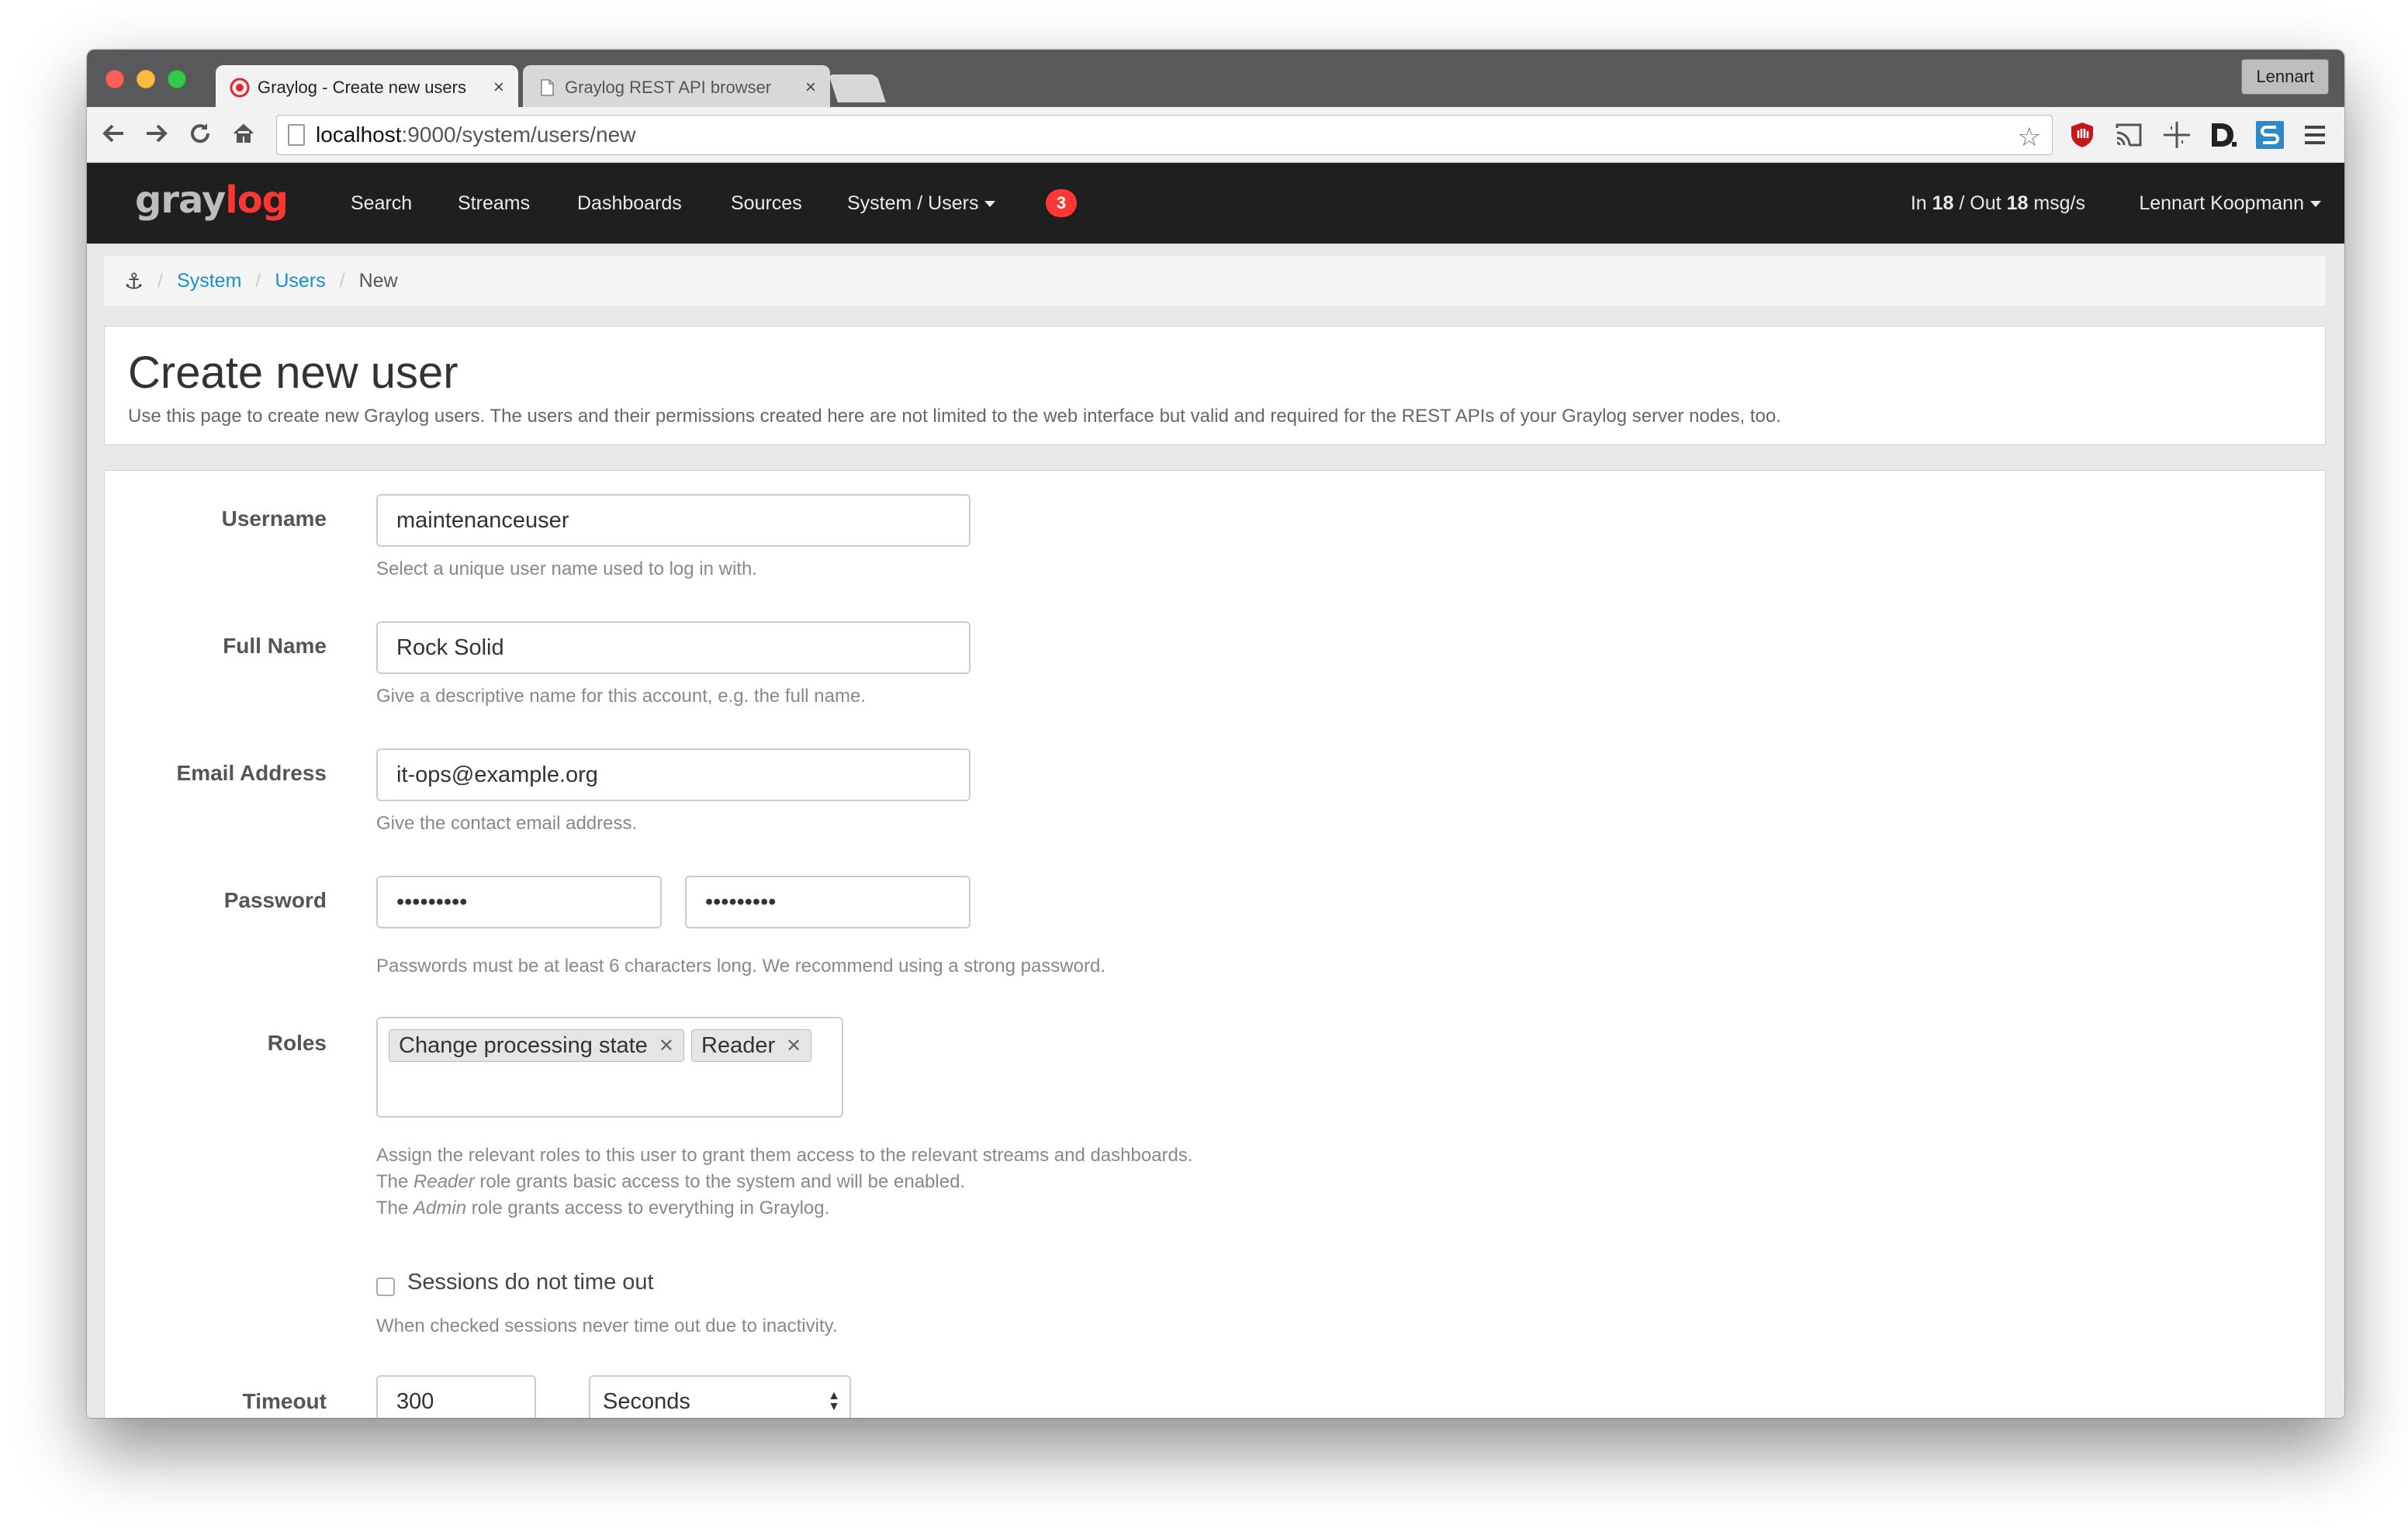 This screenshot has width=2408, height=1528. I want to click on notification-badge: 3, so click(1061, 203).